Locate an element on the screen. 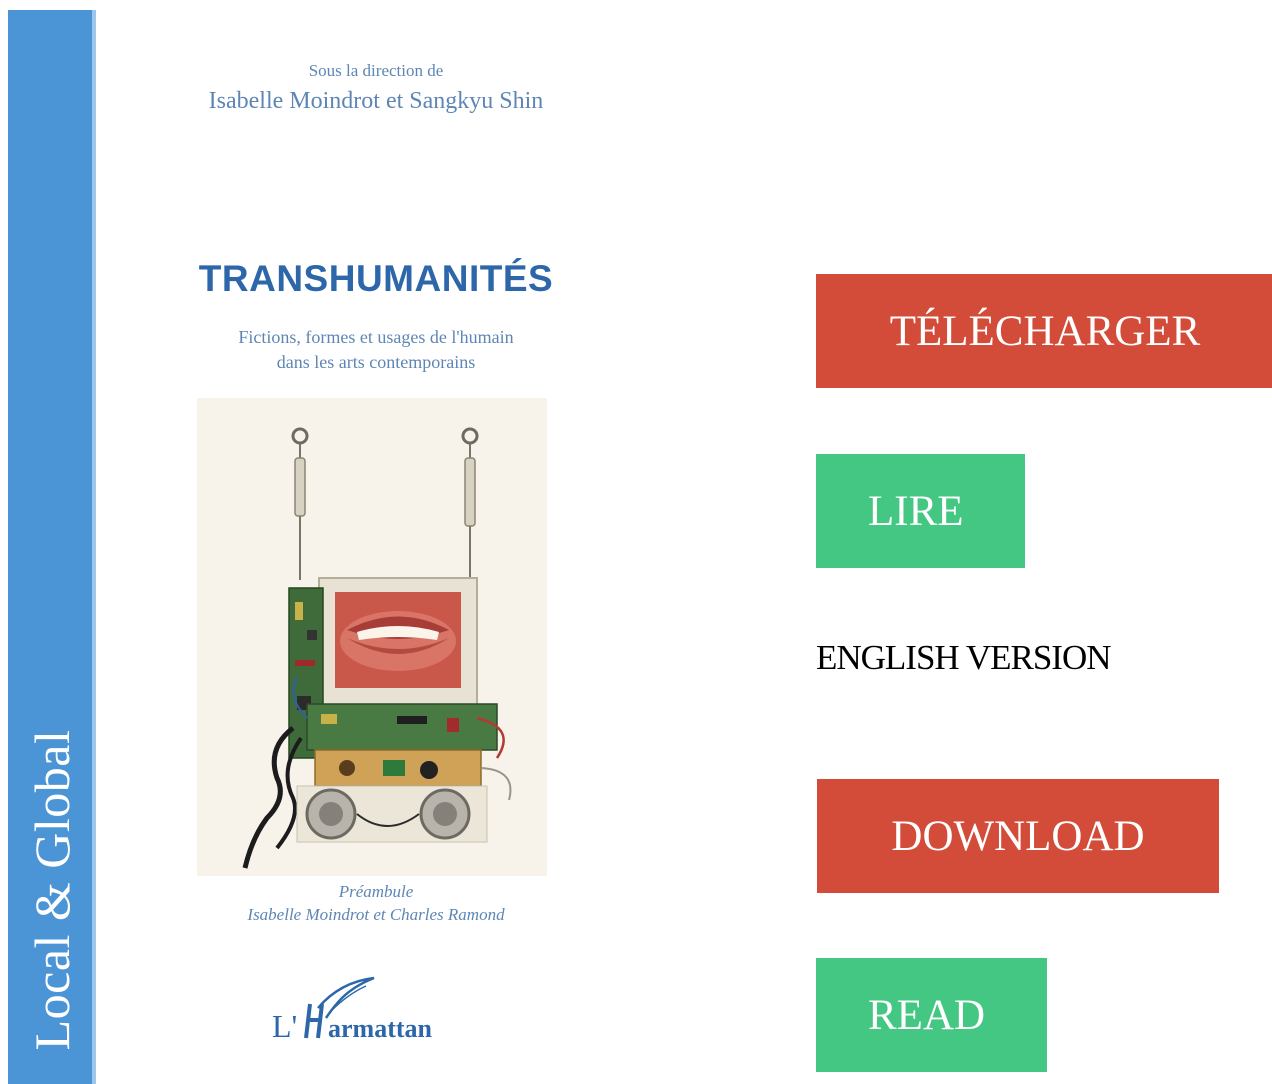 Image resolution: width=1272 pixels, height=1084 pixels. preamble-authors: Isabelle Moindrot et Charles Ramond is located at coordinates (376, 914).